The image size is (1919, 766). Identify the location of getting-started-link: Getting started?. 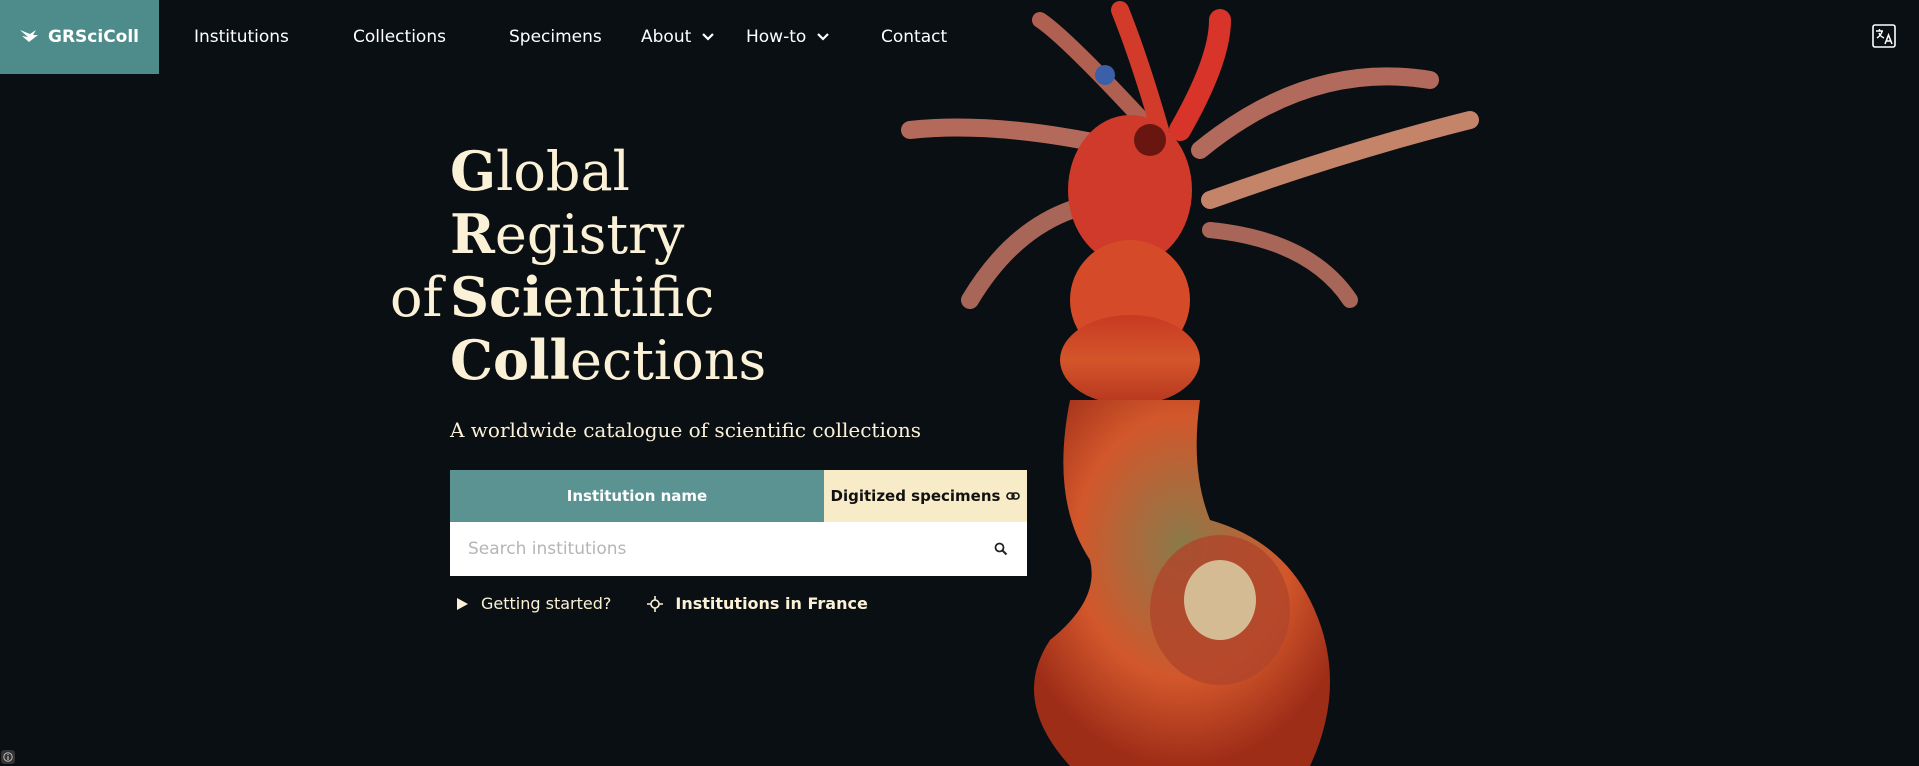
(533, 603).